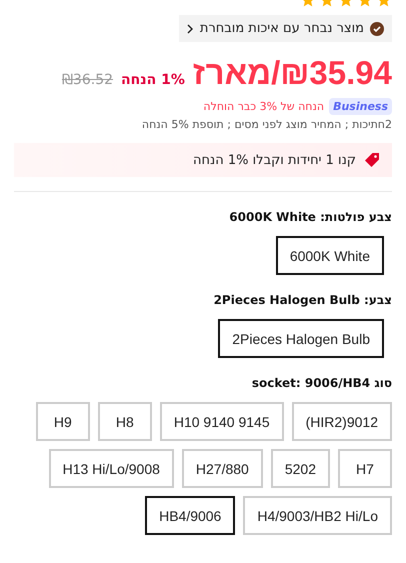  I want to click on option-button: H9, so click(63, 421).